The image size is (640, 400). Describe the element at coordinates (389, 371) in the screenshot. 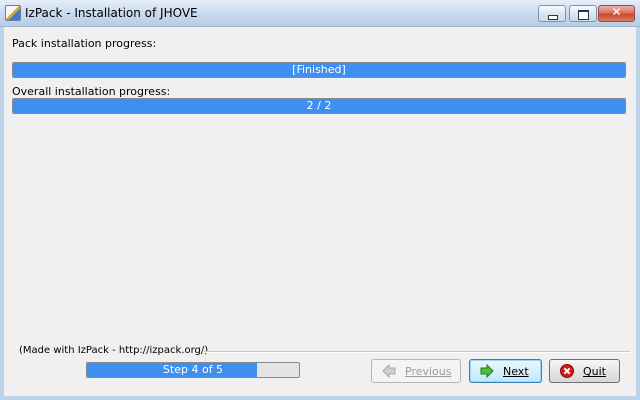

I see `arrow-left-icon` at that location.